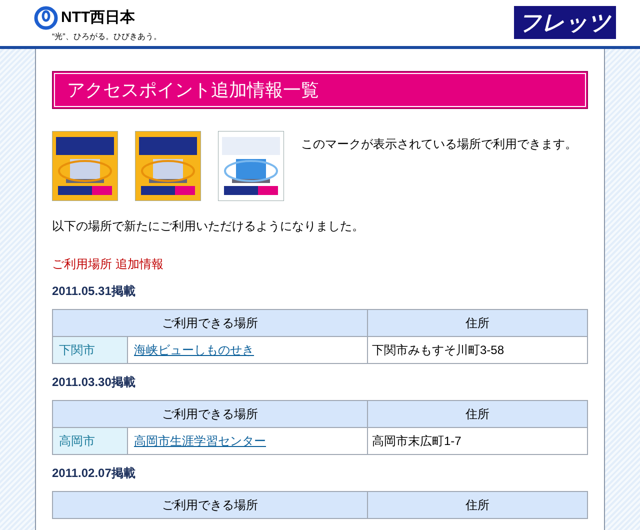 The image size is (640, 530). Describe the element at coordinates (108, 264) in the screenshot. I see `section-title: ご利用場所 追加情報` at that location.